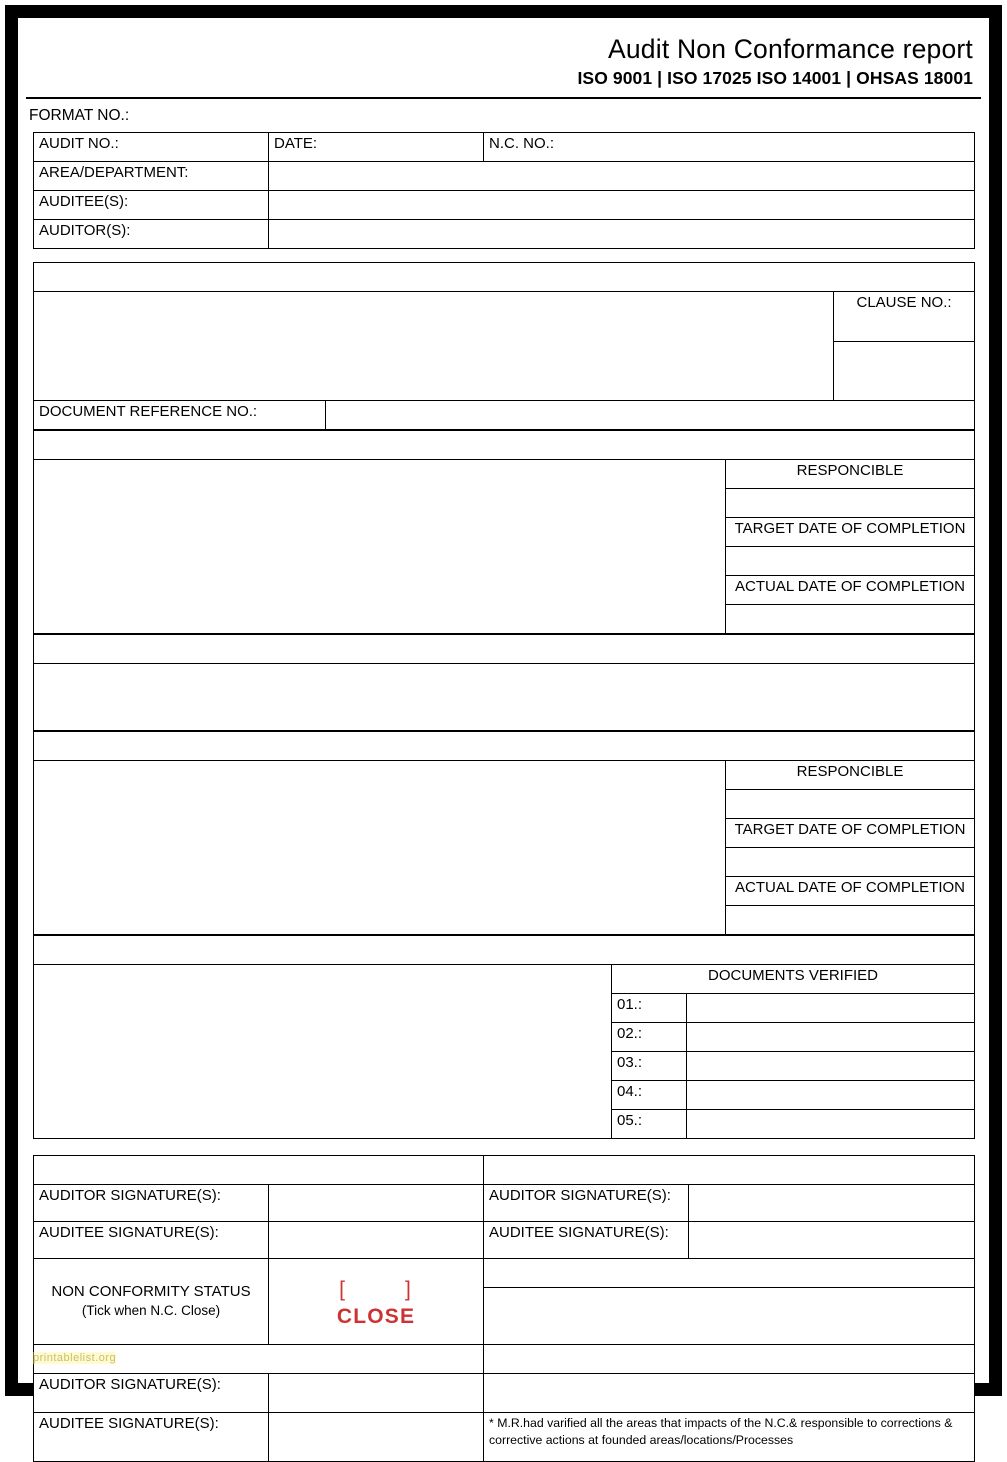  Describe the element at coordinates (850, 919) in the screenshot. I see `corrective-actions-actual-date-field` at that location.